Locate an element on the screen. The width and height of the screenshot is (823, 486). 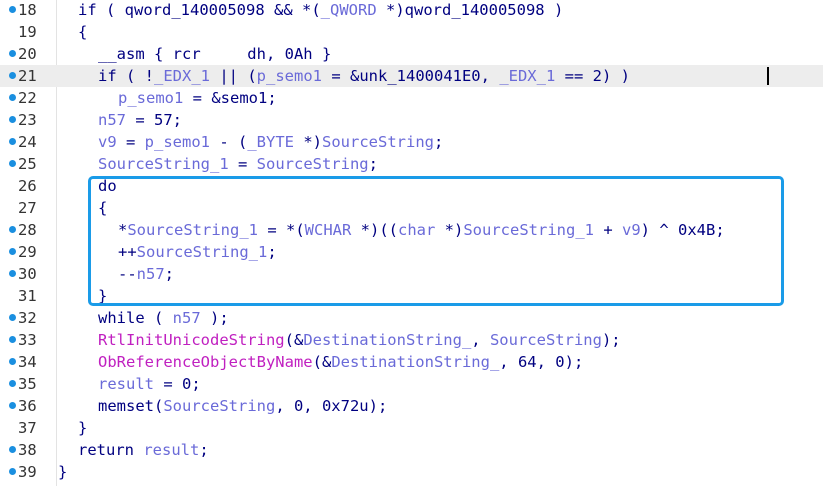
code-line: 20 __asm { rcr dh, 0Ah } is located at coordinates (411, 54).